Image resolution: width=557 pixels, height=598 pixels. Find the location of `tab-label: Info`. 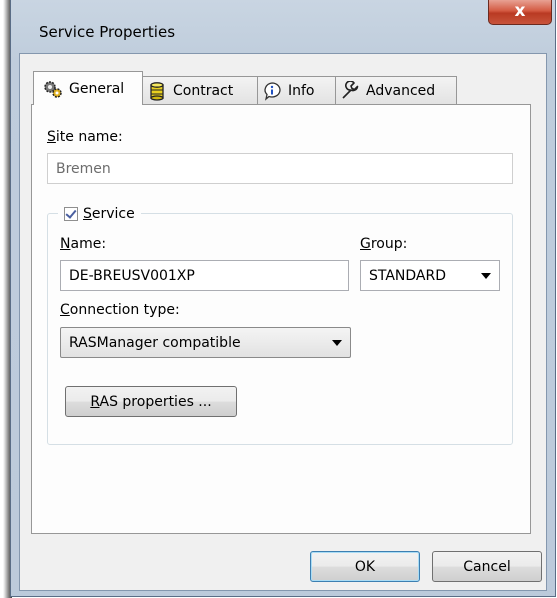

tab-label: Info is located at coordinates (301, 91).